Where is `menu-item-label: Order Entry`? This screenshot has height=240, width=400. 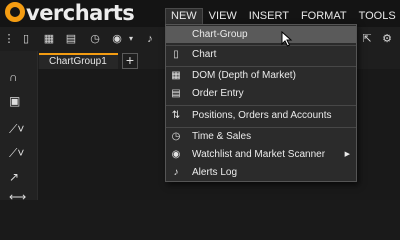
menu-item-label: Order Entry is located at coordinates (218, 93).